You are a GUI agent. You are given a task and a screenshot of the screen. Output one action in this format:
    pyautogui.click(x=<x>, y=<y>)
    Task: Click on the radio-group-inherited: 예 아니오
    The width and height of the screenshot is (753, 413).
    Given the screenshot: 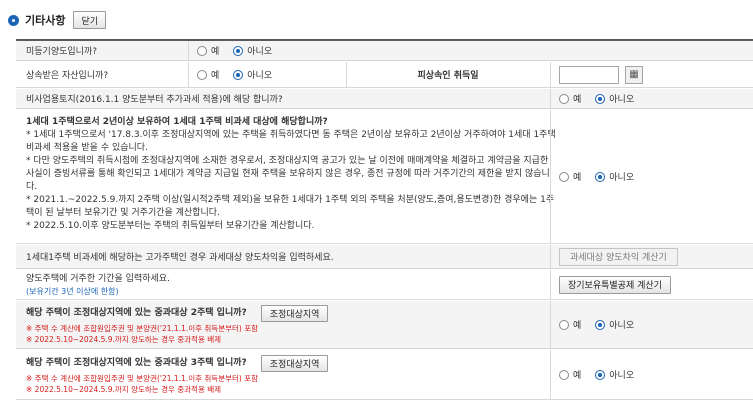 What is the action you would take?
    pyautogui.click(x=241, y=74)
    